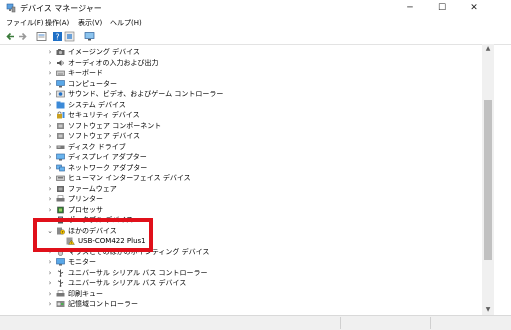 This screenshot has height=330, width=511. I want to click on tree-item-display-adapters: › ディスプレイ アダプター, so click(241, 157).